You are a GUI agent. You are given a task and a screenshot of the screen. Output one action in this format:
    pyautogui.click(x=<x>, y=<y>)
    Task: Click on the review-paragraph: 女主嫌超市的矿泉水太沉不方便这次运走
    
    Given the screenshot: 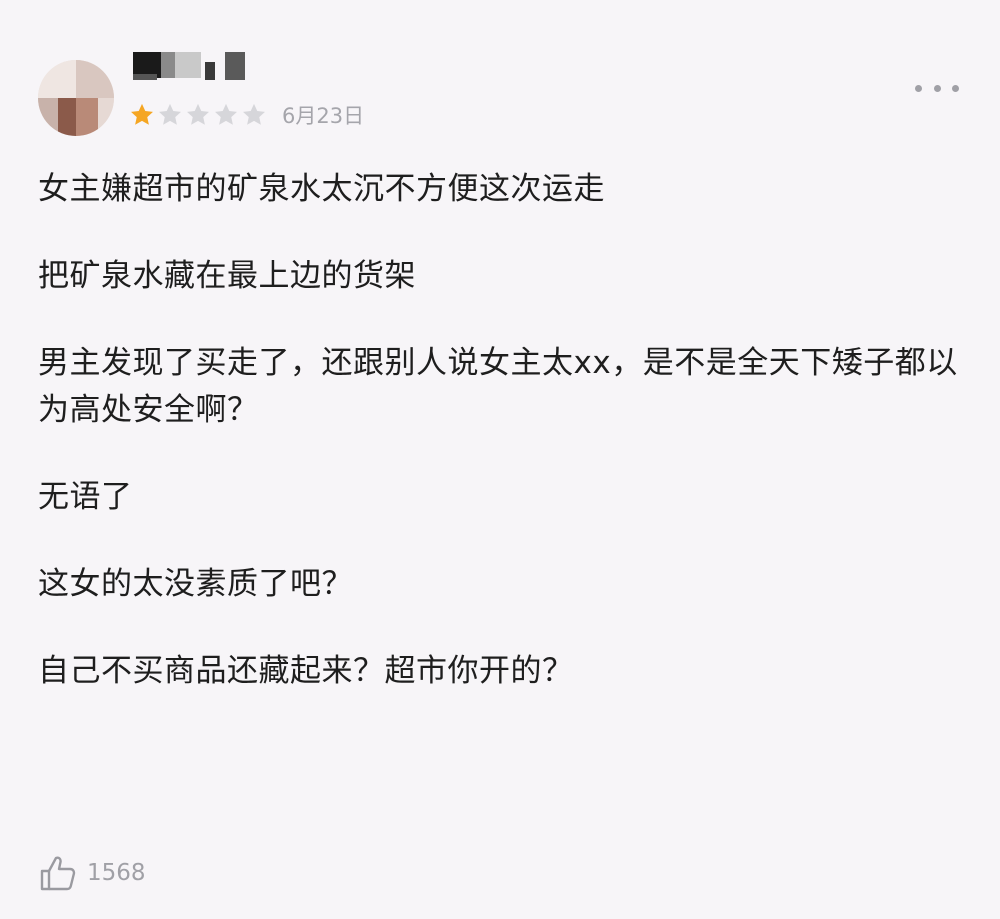 What is the action you would take?
    pyautogui.click(x=321, y=189)
    